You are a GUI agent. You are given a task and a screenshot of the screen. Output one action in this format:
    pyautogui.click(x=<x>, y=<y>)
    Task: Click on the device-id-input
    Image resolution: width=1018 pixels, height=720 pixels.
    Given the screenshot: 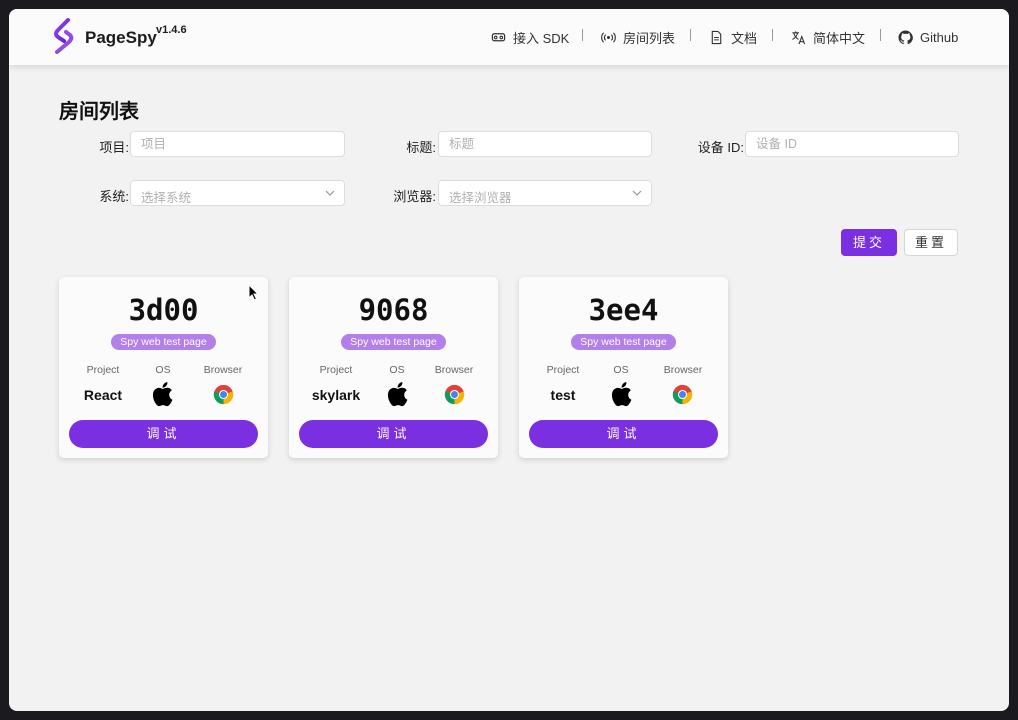 What is the action you would take?
    pyautogui.click(x=852, y=144)
    